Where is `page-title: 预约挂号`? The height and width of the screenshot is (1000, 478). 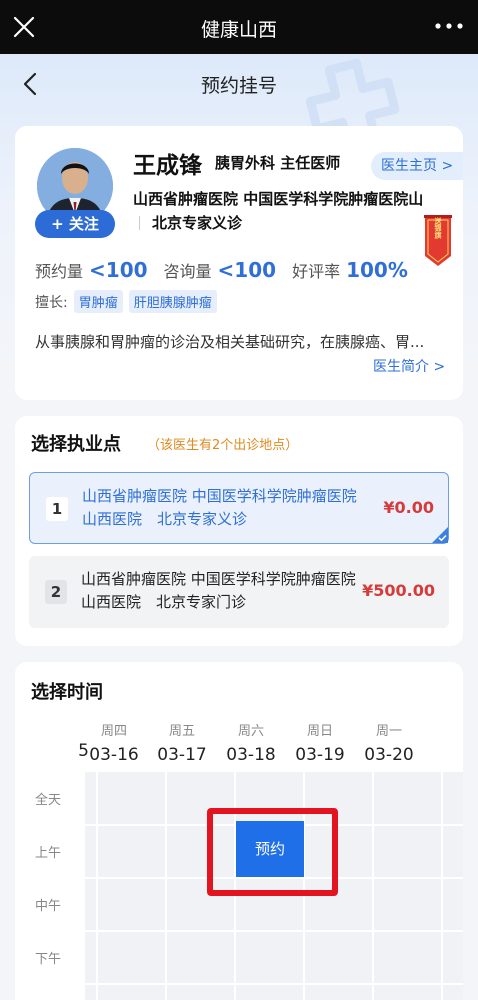
page-title: 预约挂号 is located at coordinates (238, 86).